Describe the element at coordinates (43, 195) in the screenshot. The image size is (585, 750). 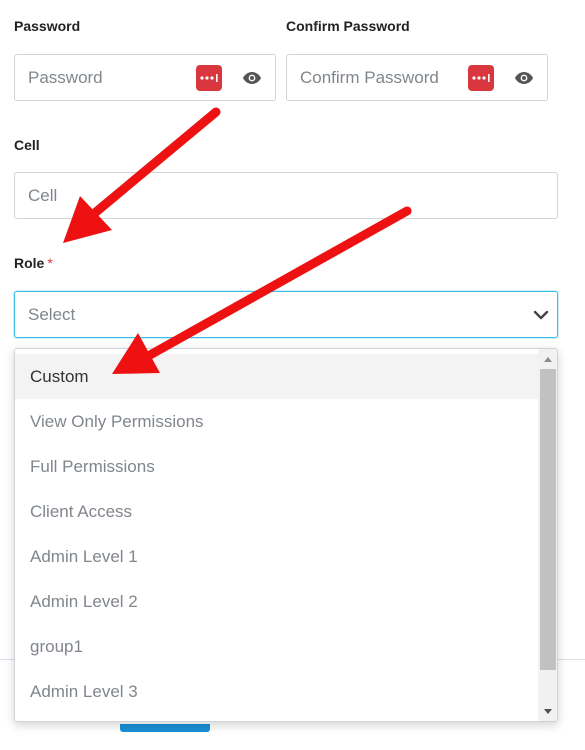
I see `cell-placeholder: Cell` at that location.